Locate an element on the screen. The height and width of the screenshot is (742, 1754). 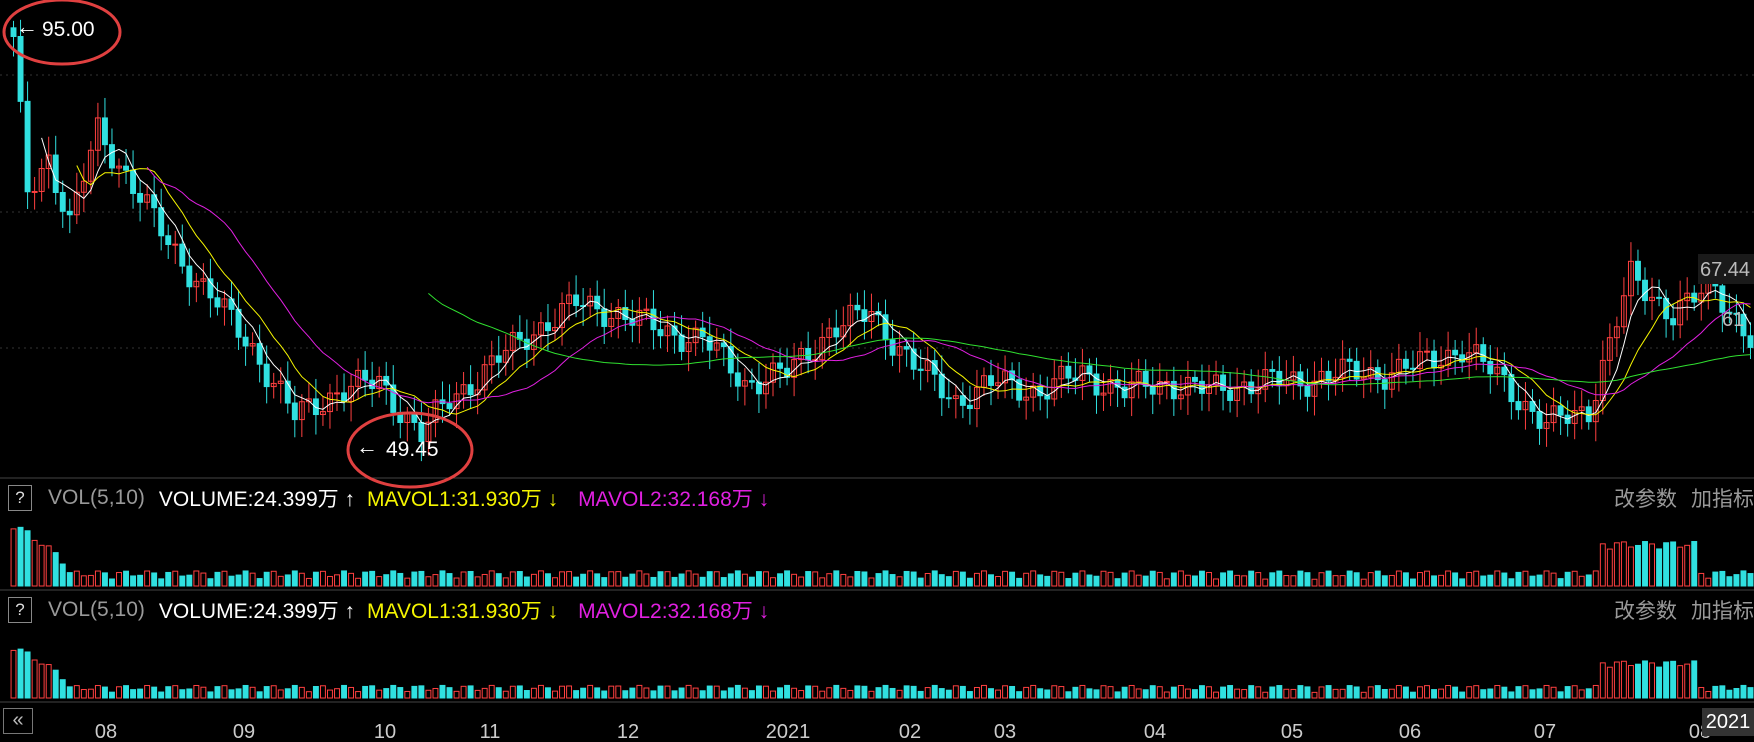
scroll-left-button: « is located at coordinates (18, 721).